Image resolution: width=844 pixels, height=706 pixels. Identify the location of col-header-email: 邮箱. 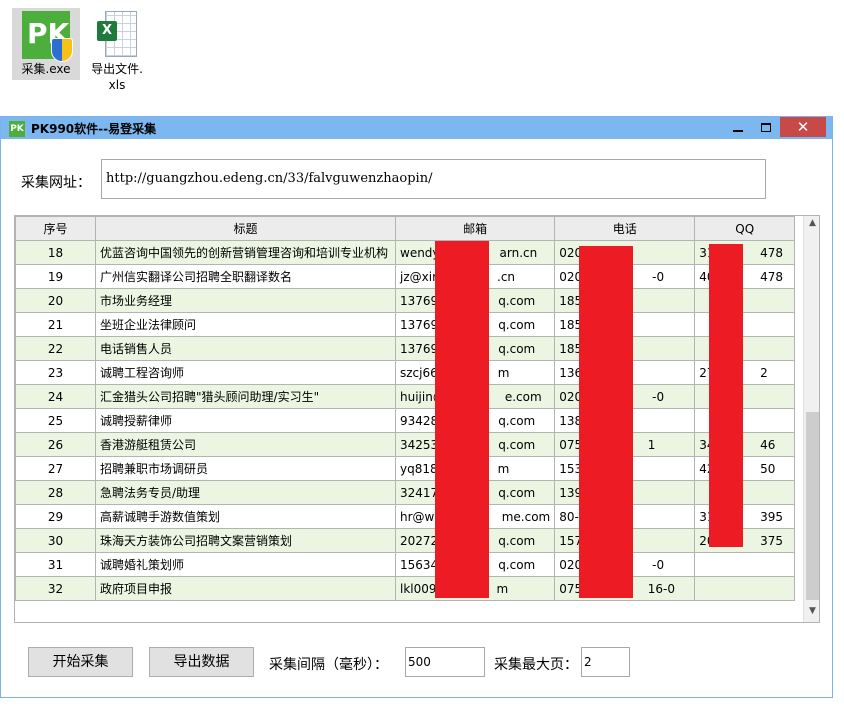
(475, 228).